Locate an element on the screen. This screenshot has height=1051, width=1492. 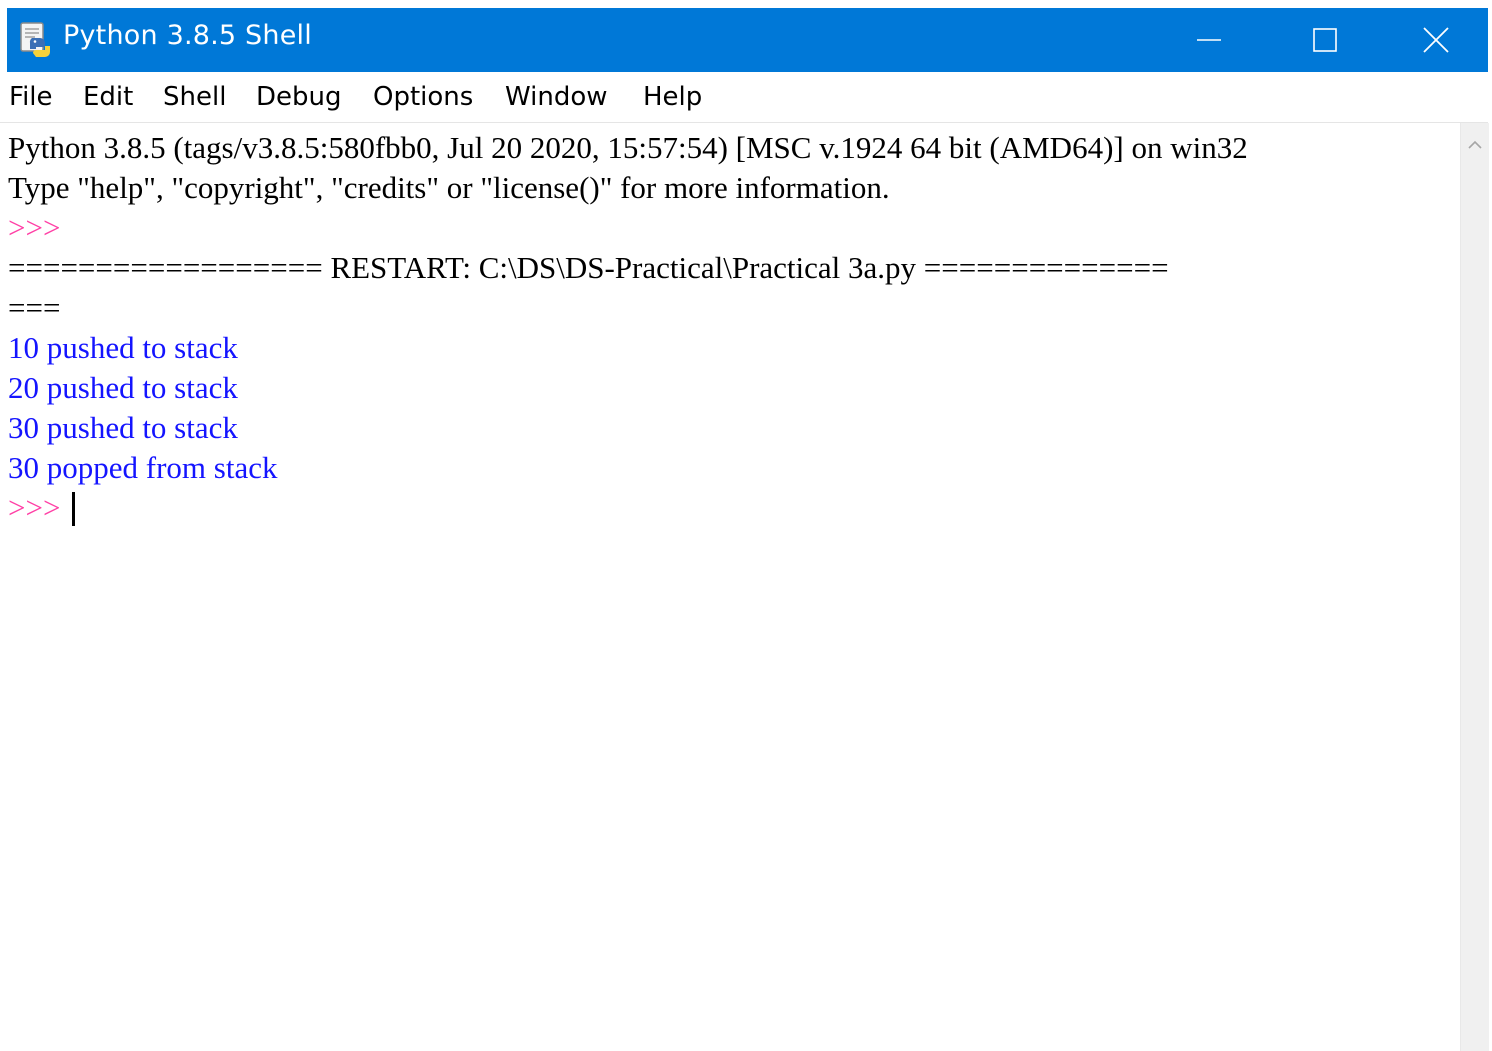
active-prompt-line: >>> is located at coordinates (42, 508).